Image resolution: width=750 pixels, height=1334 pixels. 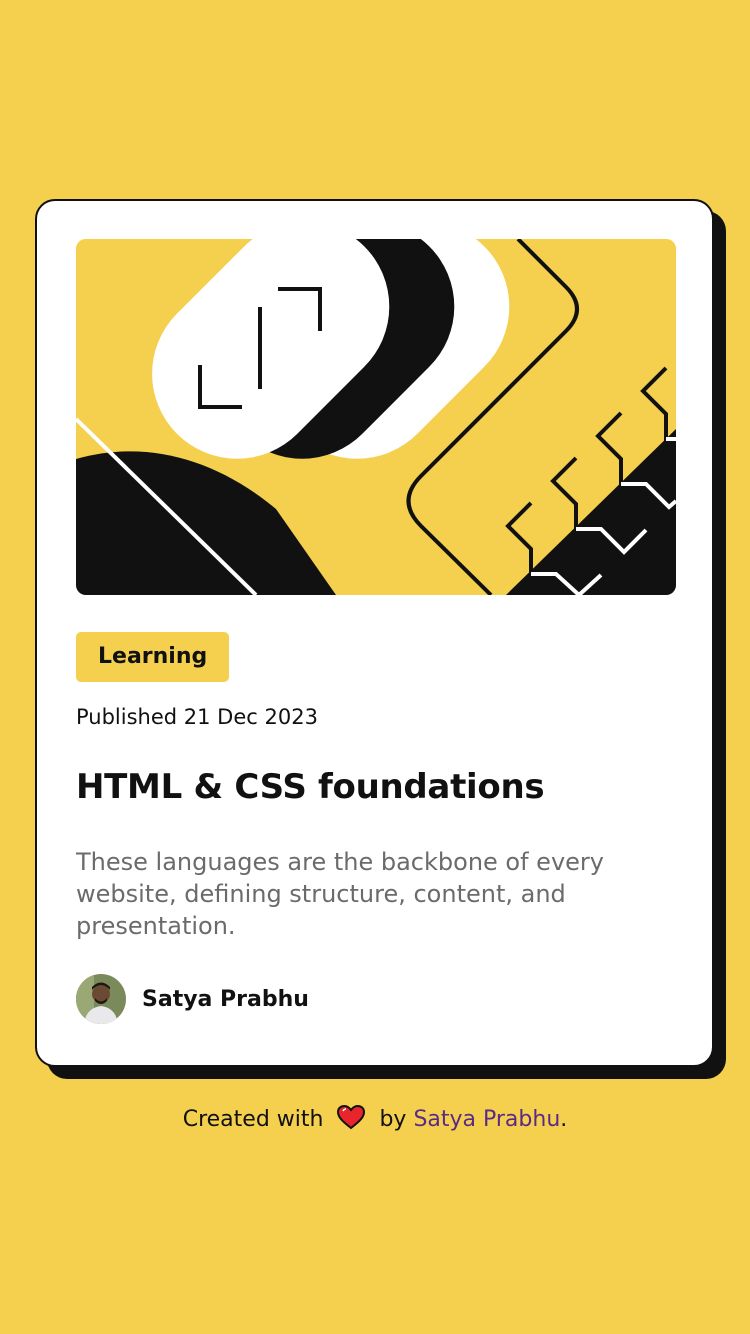 What do you see at coordinates (564, 1119) in the screenshot?
I see `footer-suffix: .` at bounding box center [564, 1119].